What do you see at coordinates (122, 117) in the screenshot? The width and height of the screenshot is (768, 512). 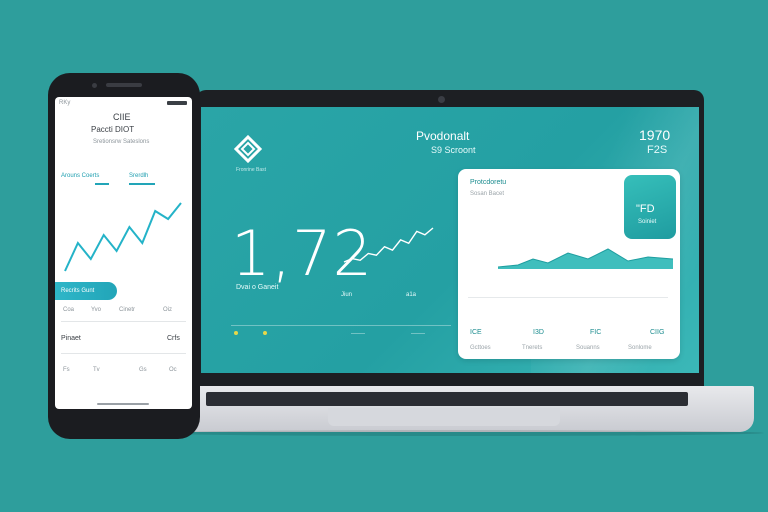 I see `phone-title: CIIE` at bounding box center [122, 117].